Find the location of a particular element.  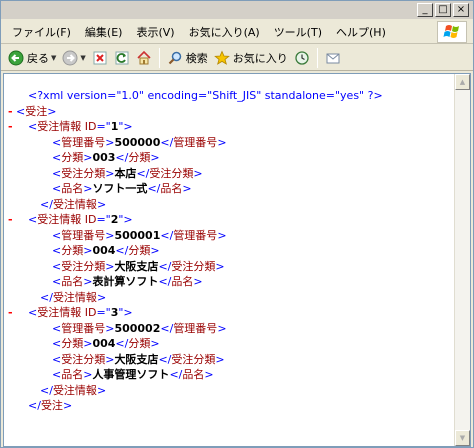

refresh-icon is located at coordinates (122, 57).